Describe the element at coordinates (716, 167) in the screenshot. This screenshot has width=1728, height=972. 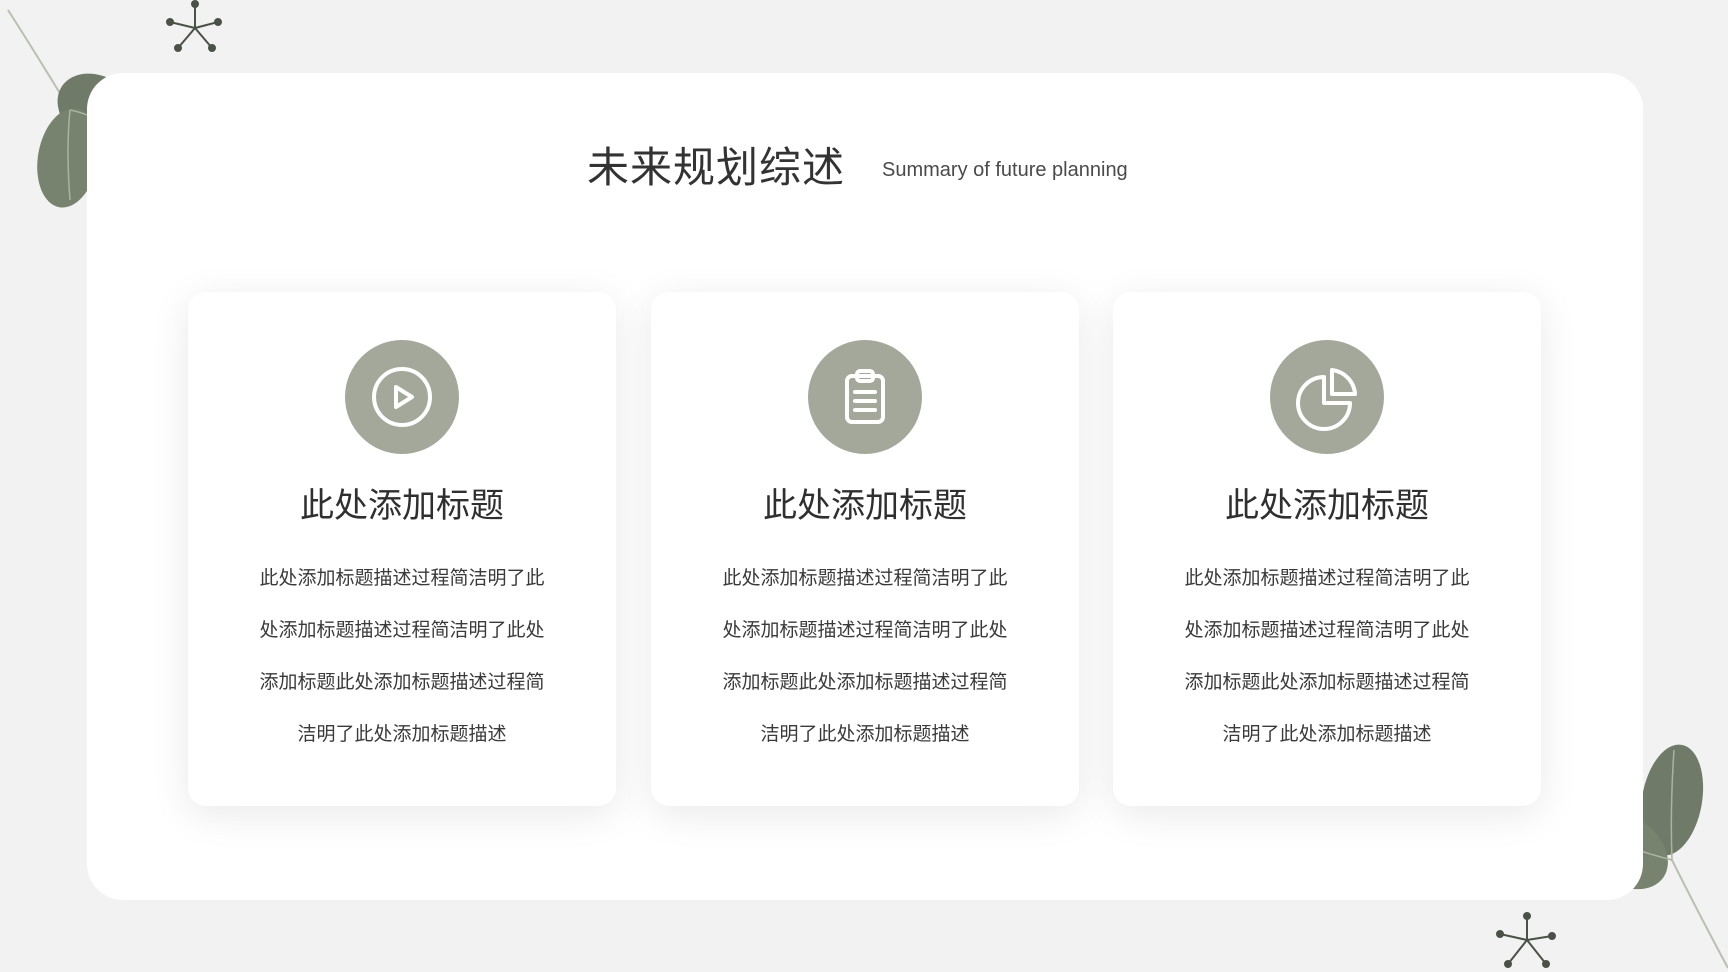
I see `page-title: 未来规划综述` at that location.